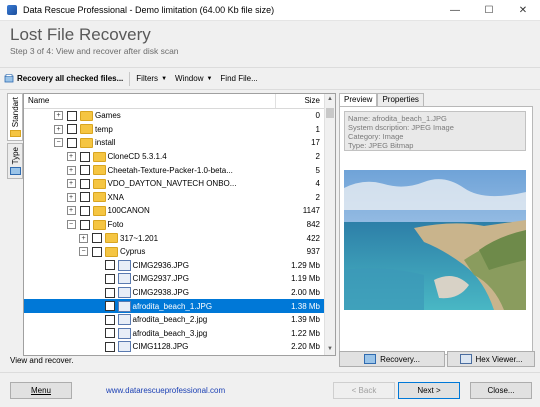  What do you see at coordinates (174, 306) in the screenshot?
I see `tree-file-row: afrodita_beach_1.JPG 1.38 Mb` at bounding box center [174, 306].